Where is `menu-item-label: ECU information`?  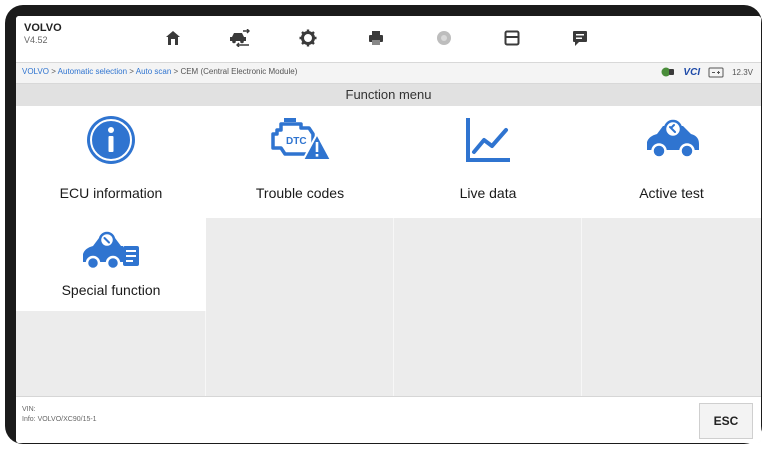
menu-item-label: ECU information is located at coordinates (111, 193).